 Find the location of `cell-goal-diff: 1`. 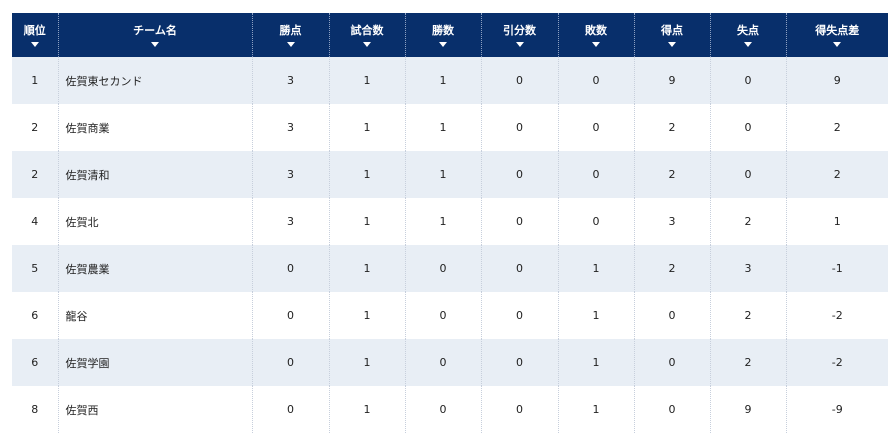

cell-goal-diff: 1 is located at coordinates (836, 221).